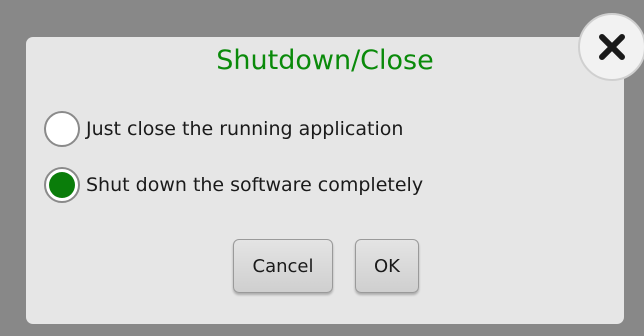 The image size is (644, 336). I want to click on ok-button: OK, so click(387, 266).